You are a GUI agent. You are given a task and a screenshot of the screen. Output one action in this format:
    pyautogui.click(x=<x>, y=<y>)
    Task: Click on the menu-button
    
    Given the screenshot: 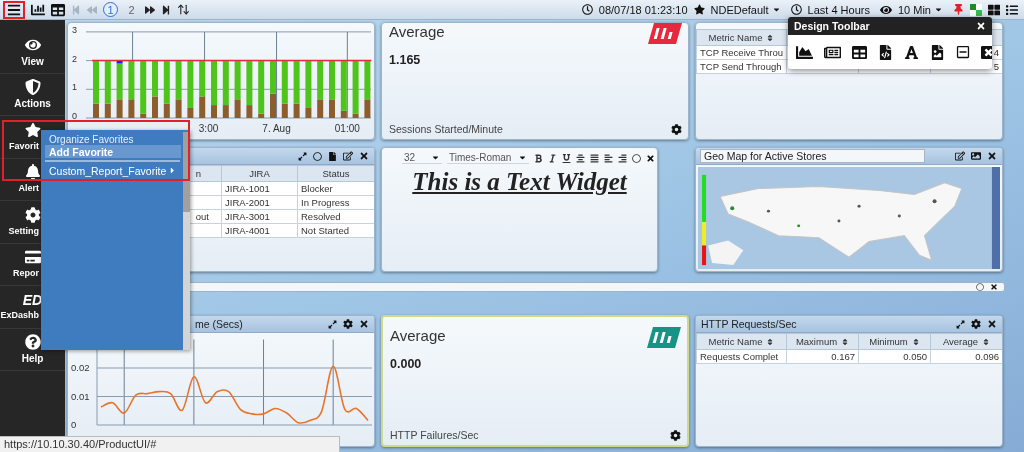 What is the action you would take?
    pyautogui.click(x=14, y=9)
    